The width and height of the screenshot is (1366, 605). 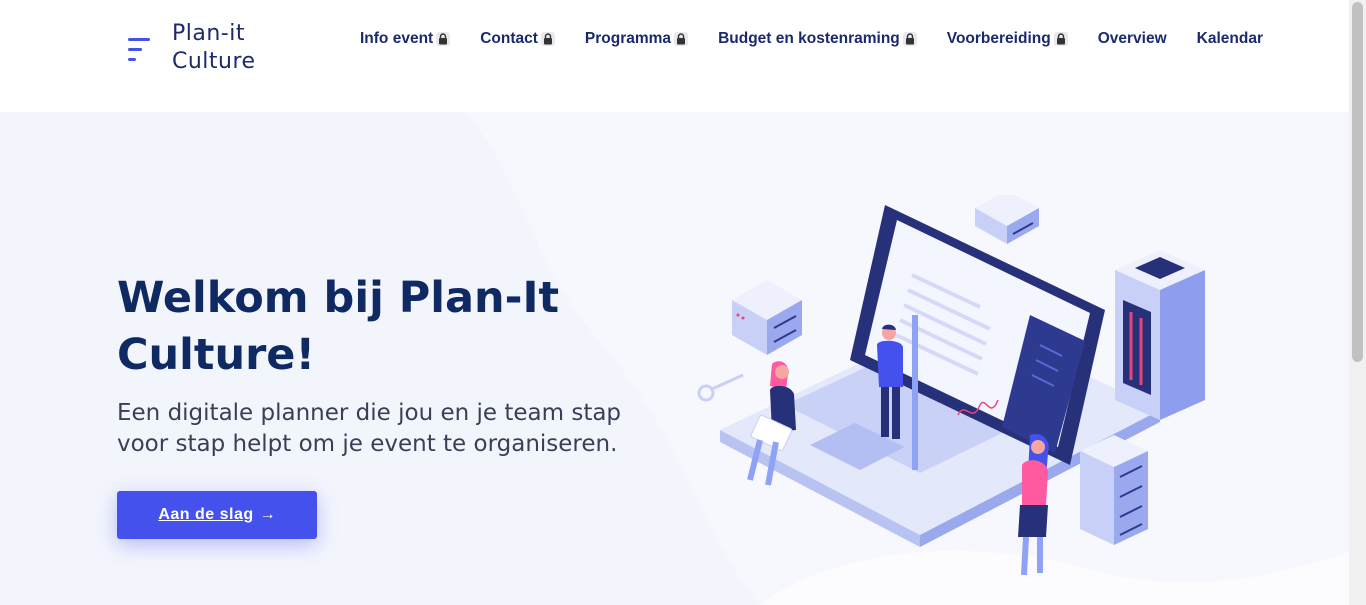 What do you see at coordinates (628, 38) in the screenshot?
I see `nav-item-label: Programma` at bounding box center [628, 38].